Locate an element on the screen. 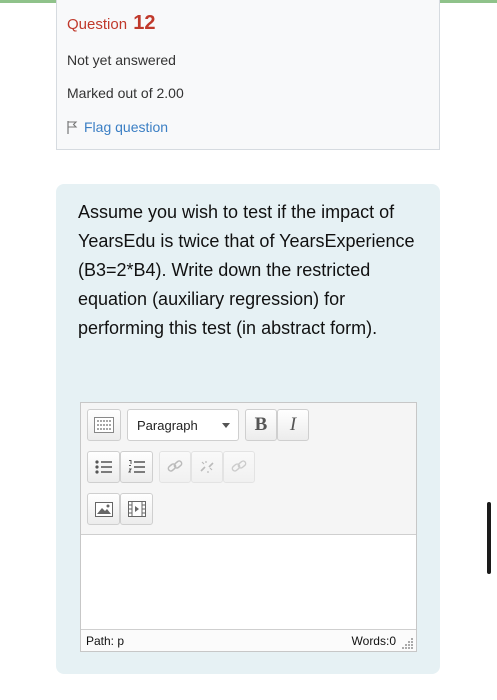  unlink-button is located at coordinates (207, 467).